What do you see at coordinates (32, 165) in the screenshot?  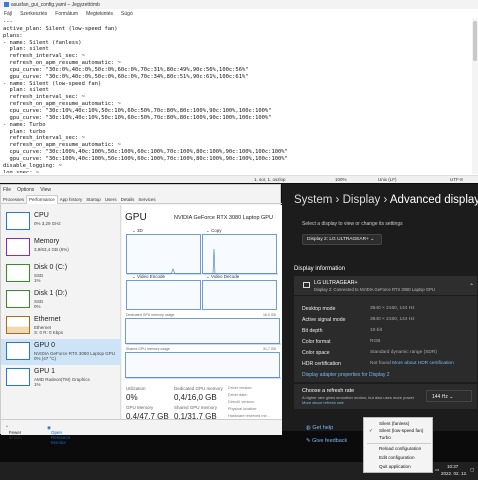 I see `text-line: disable_logging: ~` at bounding box center [32, 165].